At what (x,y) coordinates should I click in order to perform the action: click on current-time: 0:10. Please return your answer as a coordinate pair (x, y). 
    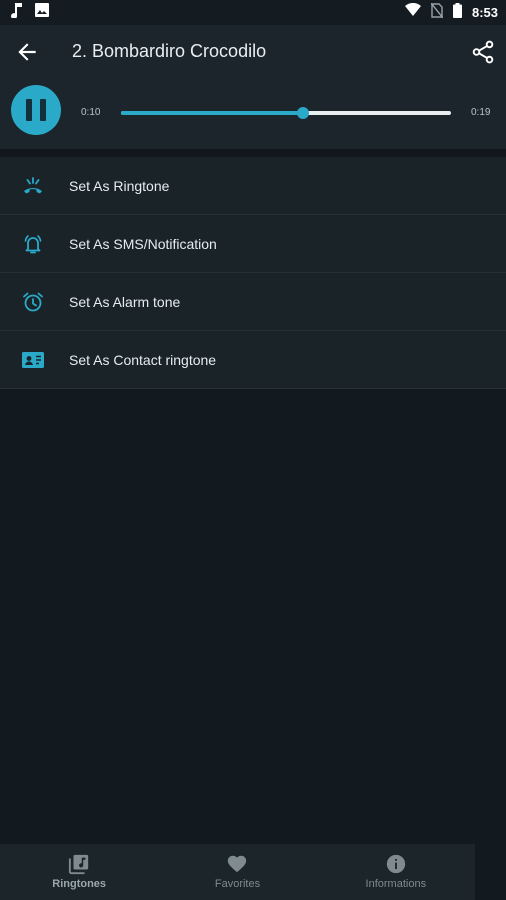
    Looking at the image, I should click on (91, 112).